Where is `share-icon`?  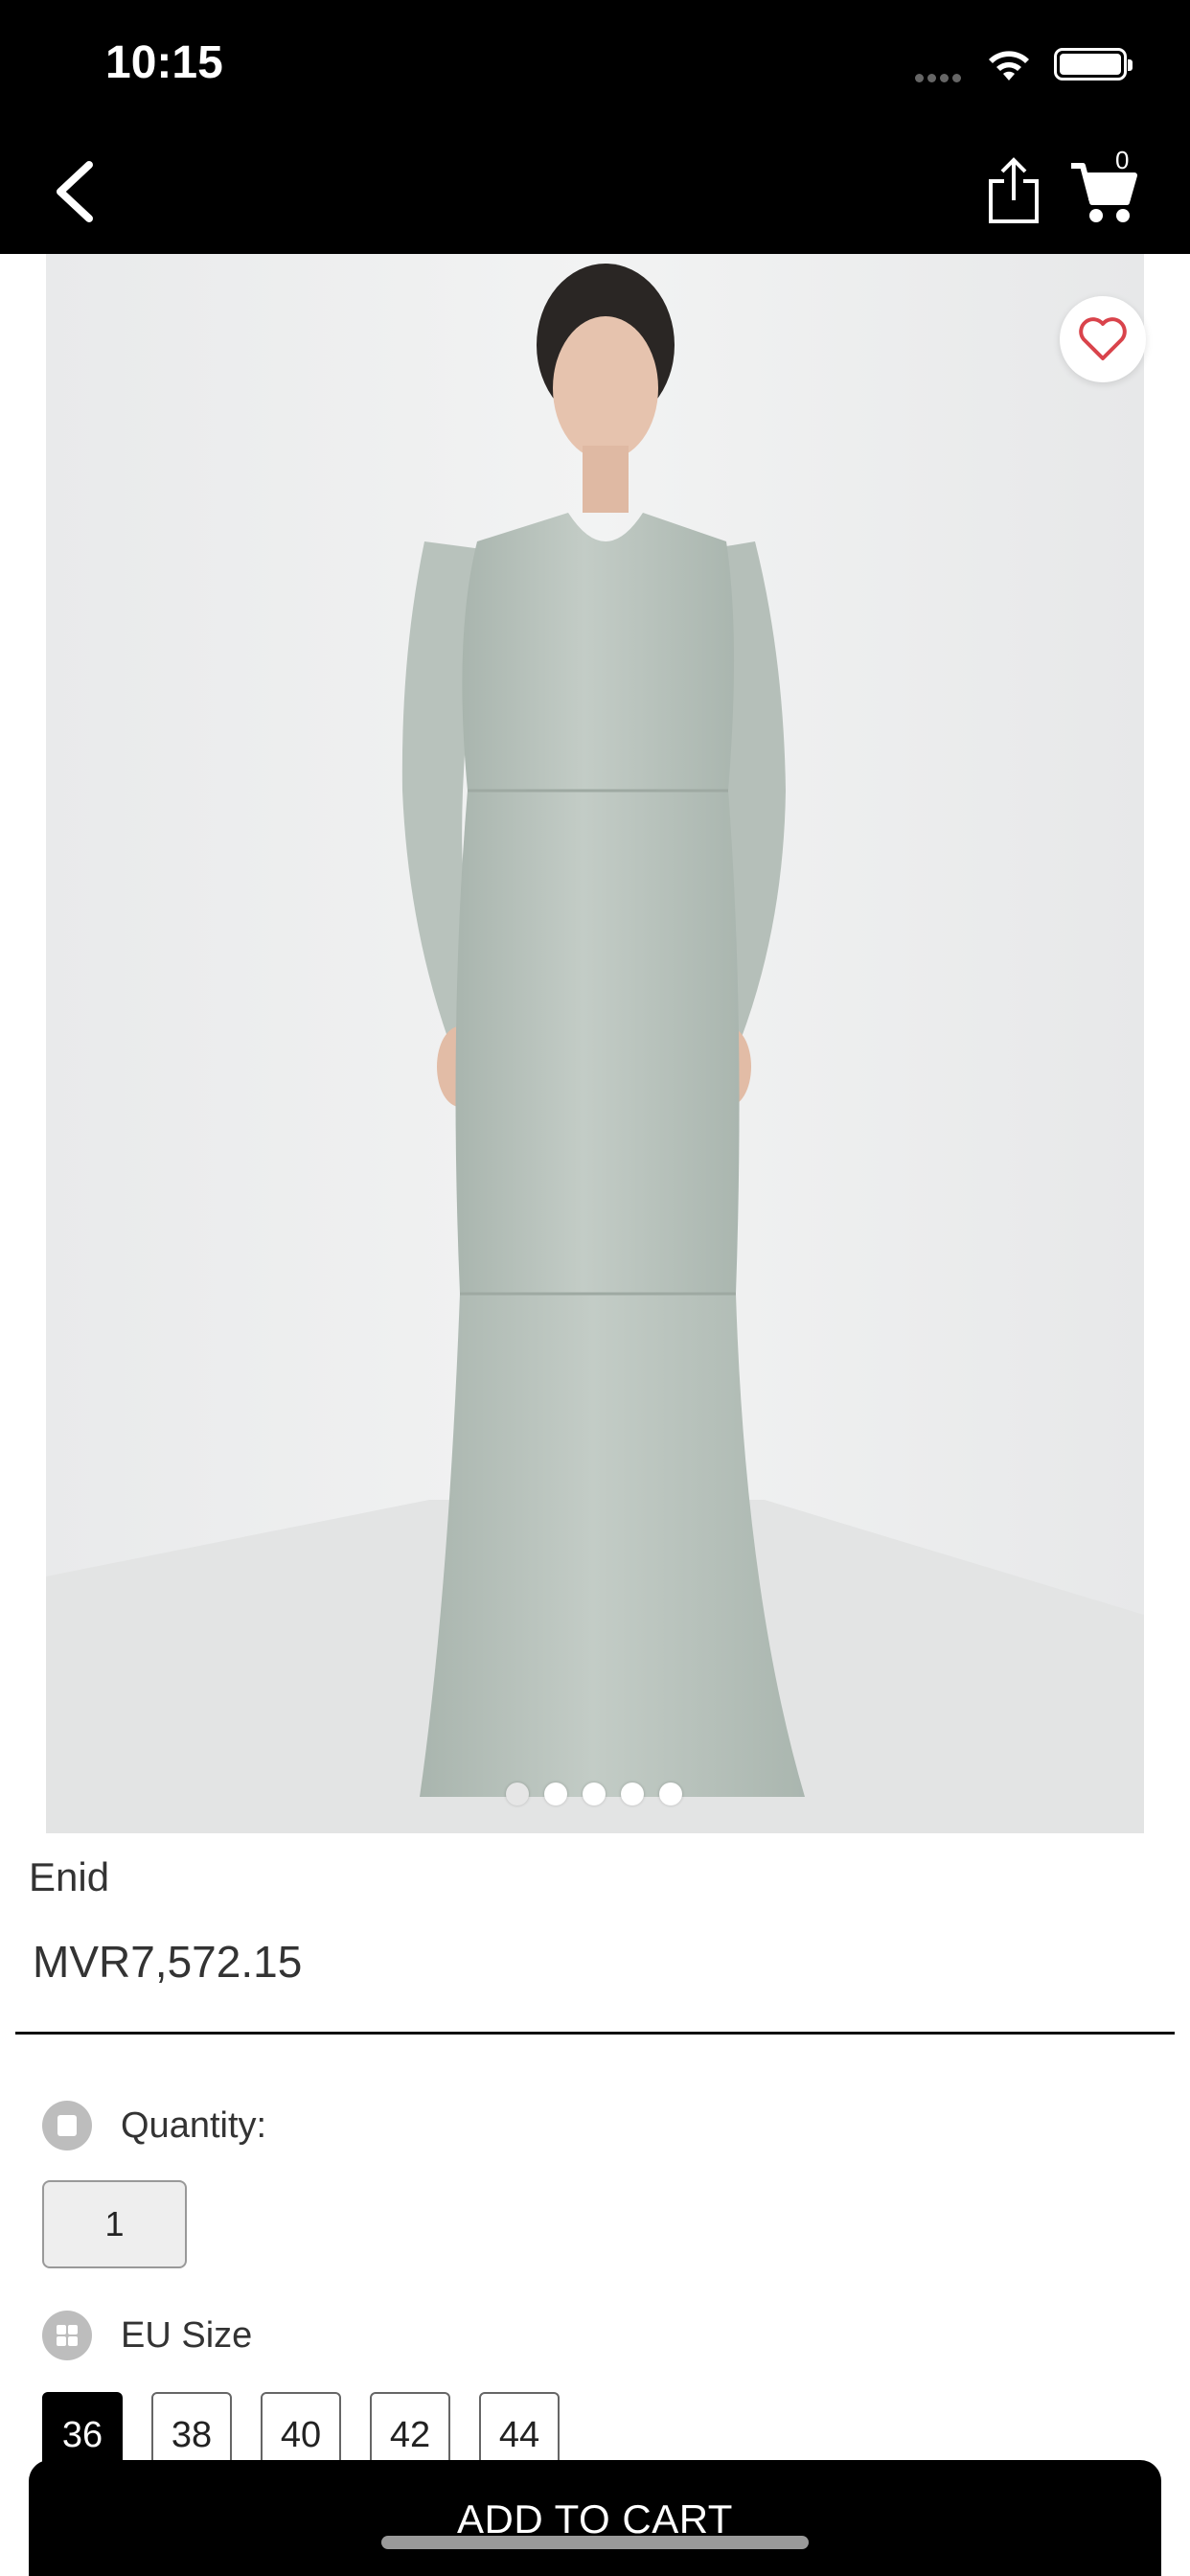 share-icon is located at coordinates (1014, 190).